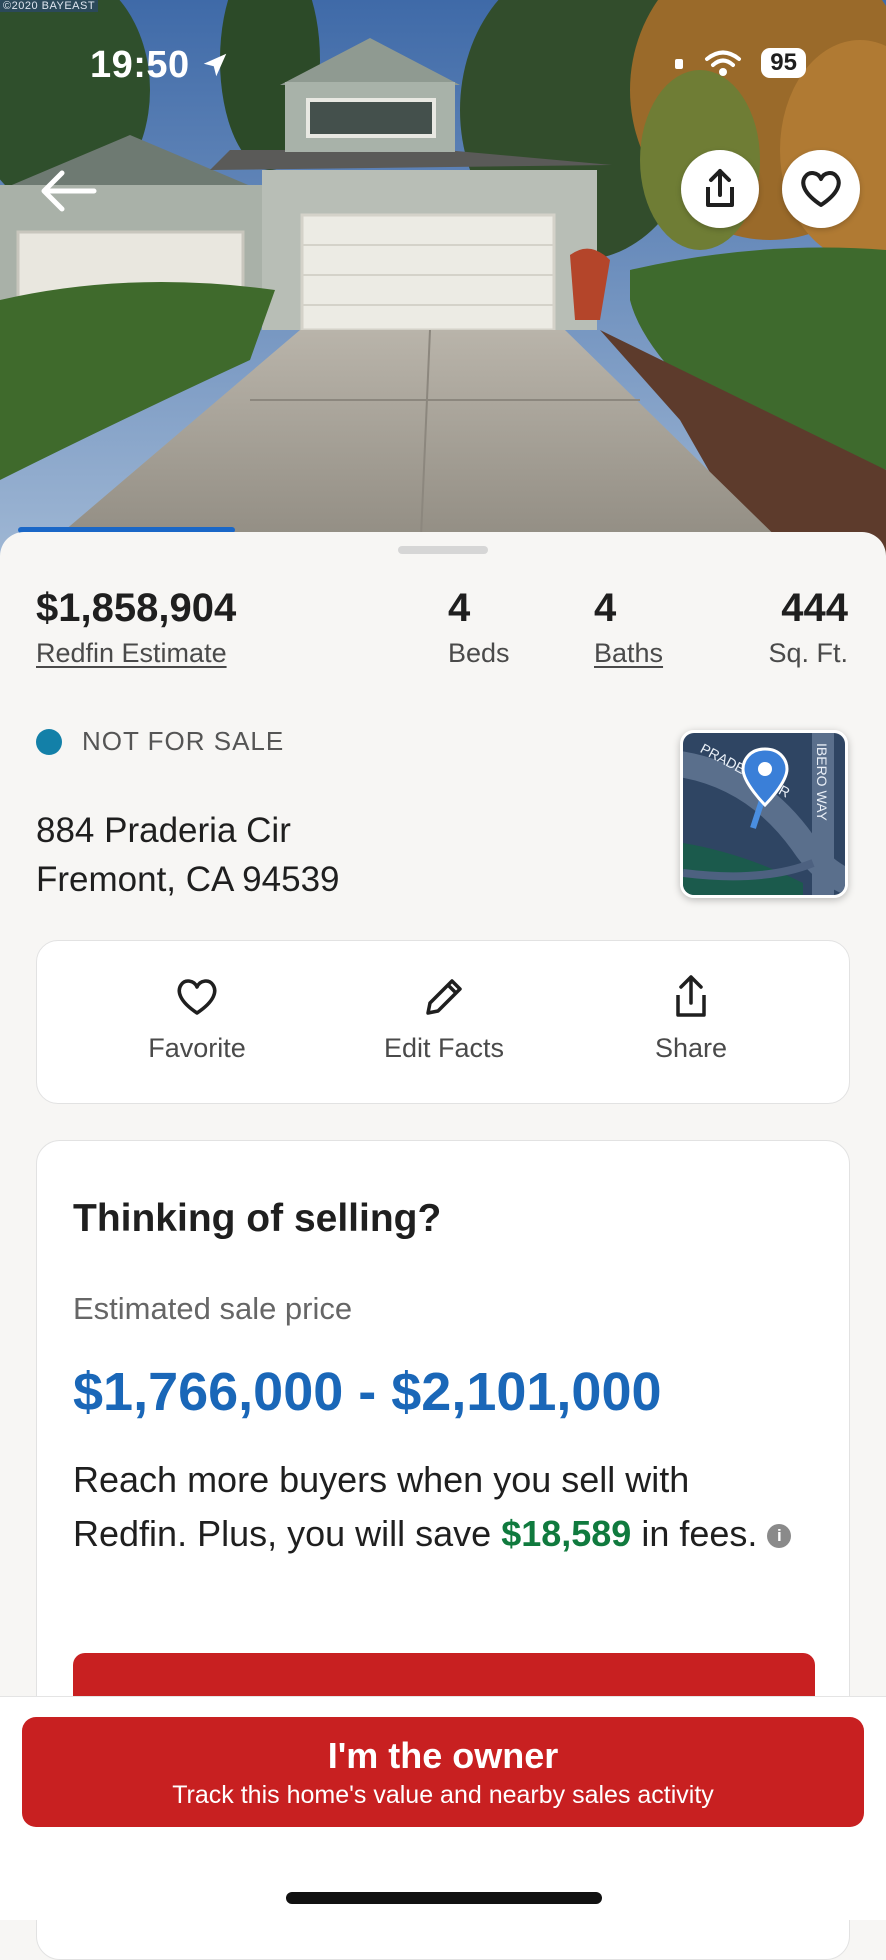 This screenshot has height=1960, width=886. I want to click on redfin-estimate-link: Redfin Estimate, so click(131, 653).